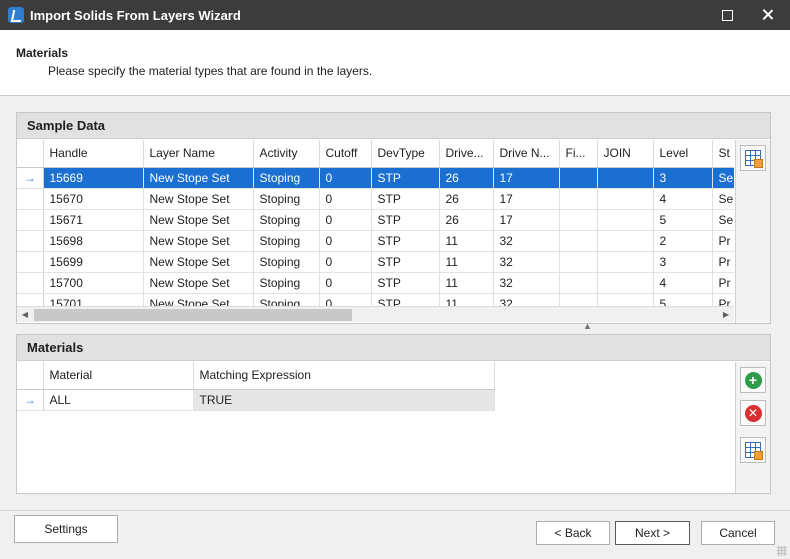 This screenshot has height=559, width=790. What do you see at coordinates (345, 154) in the screenshot?
I see `sample-column-header: Cutoff` at bounding box center [345, 154].